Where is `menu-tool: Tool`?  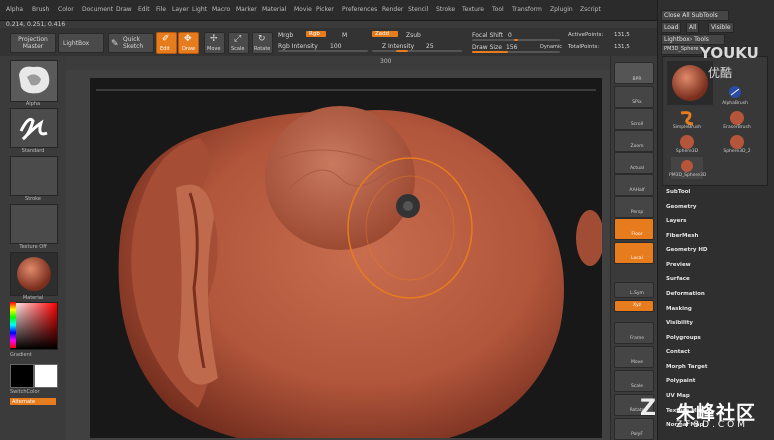
menu-tool: Tool is located at coordinates (498, 9).